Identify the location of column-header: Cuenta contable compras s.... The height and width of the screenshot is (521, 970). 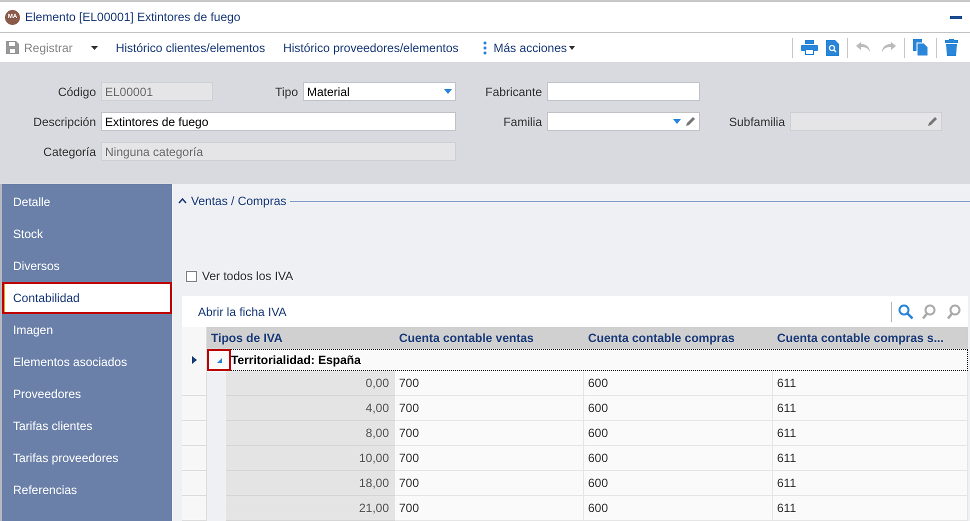
(870, 338).